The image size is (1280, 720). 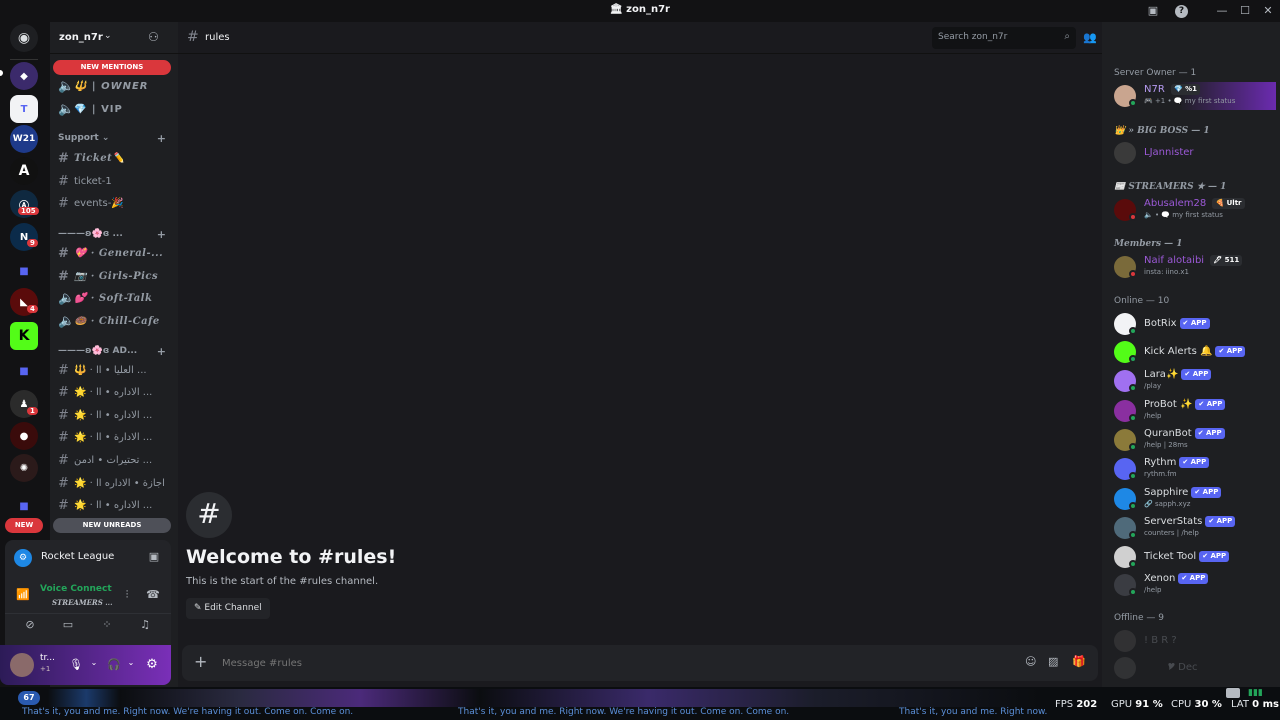 I want to click on camera-off-icon: ⊘, so click(x=30, y=626).